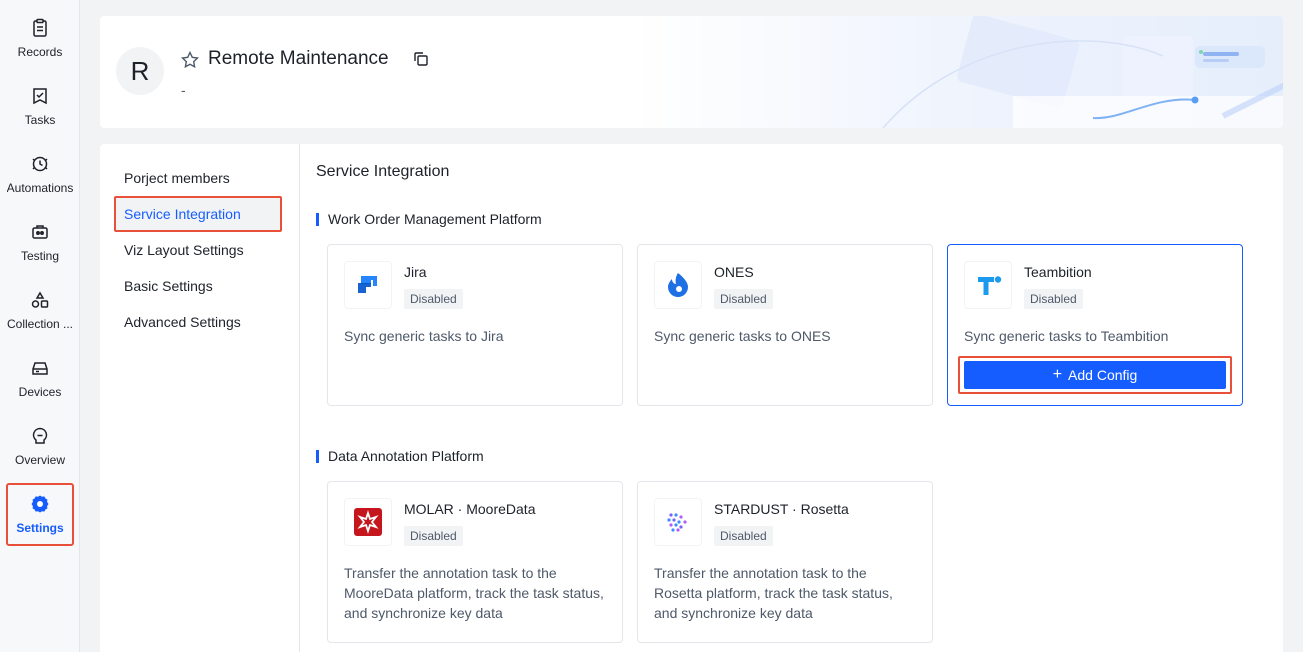  I want to click on rail-label: Testing, so click(40, 256).